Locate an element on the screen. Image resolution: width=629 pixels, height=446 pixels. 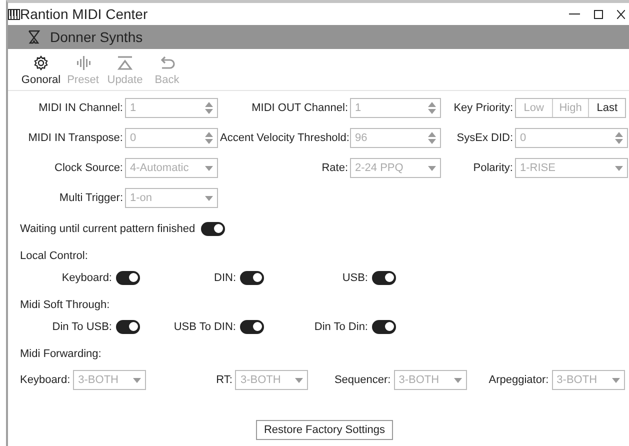
maximize-icon is located at coordinates (598, 14).